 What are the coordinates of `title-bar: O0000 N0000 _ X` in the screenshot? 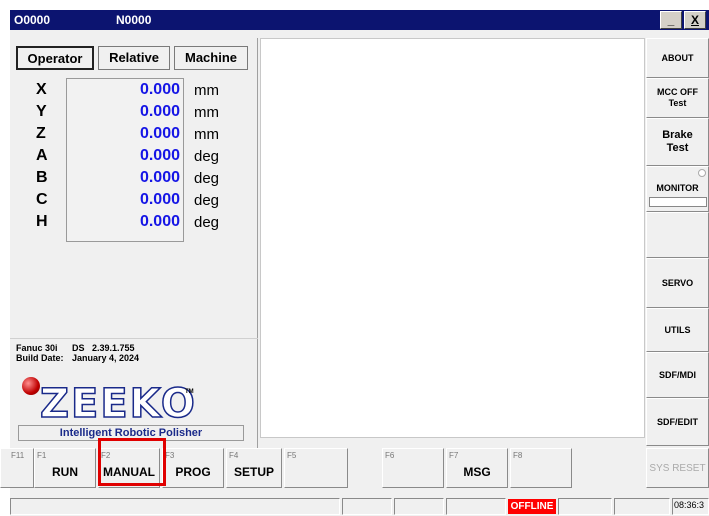 It's located at (359, 20).